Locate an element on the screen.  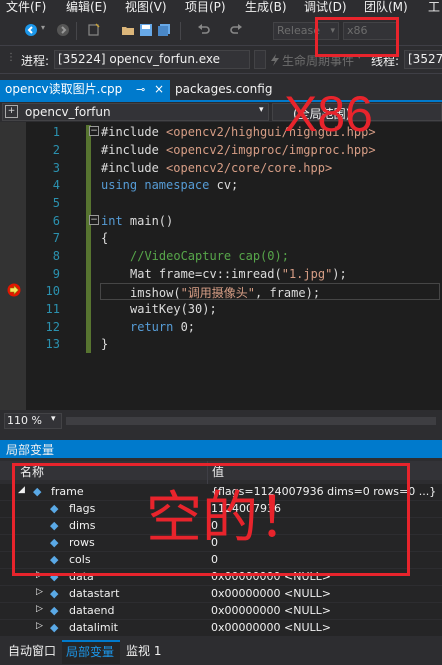
zoom-level: 110 % is located at coordinates (24, 420).